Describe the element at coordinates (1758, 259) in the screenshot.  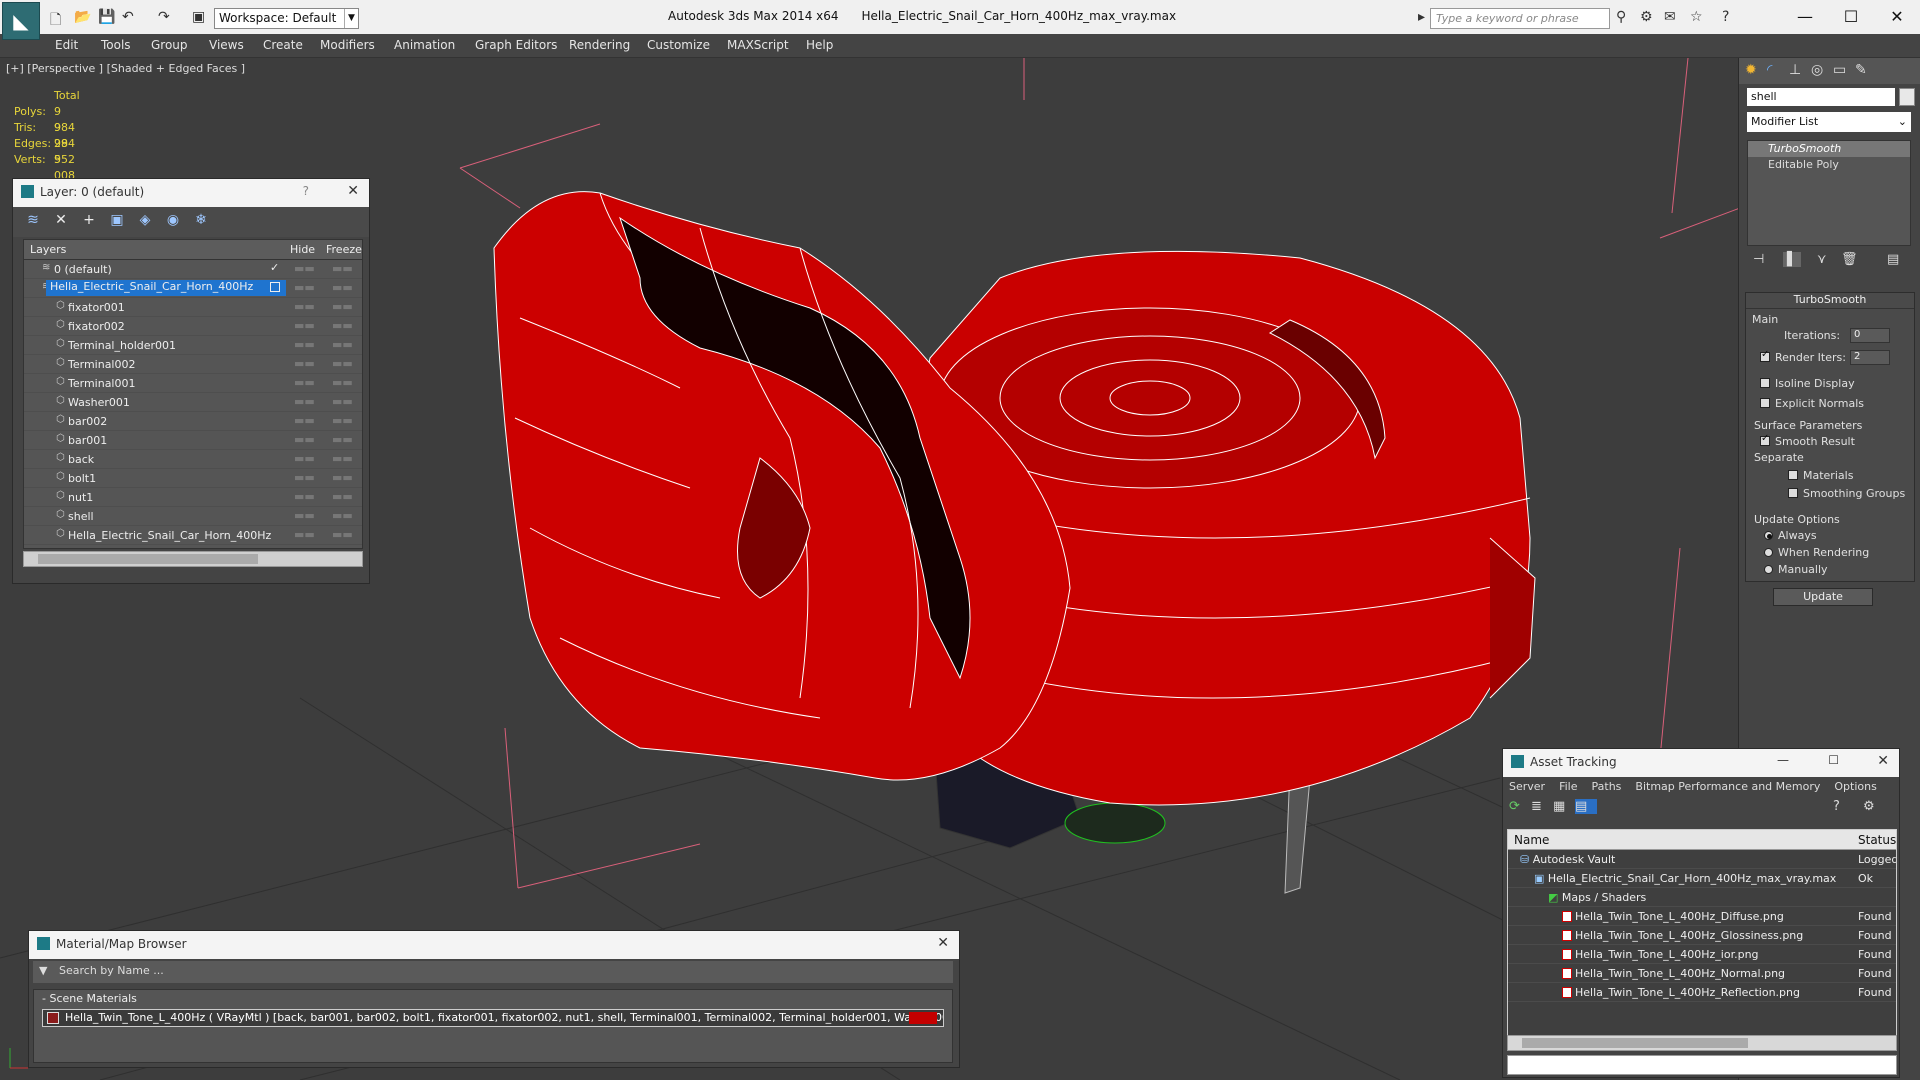
I see `pin-stack-icon: ⊣` at that location.